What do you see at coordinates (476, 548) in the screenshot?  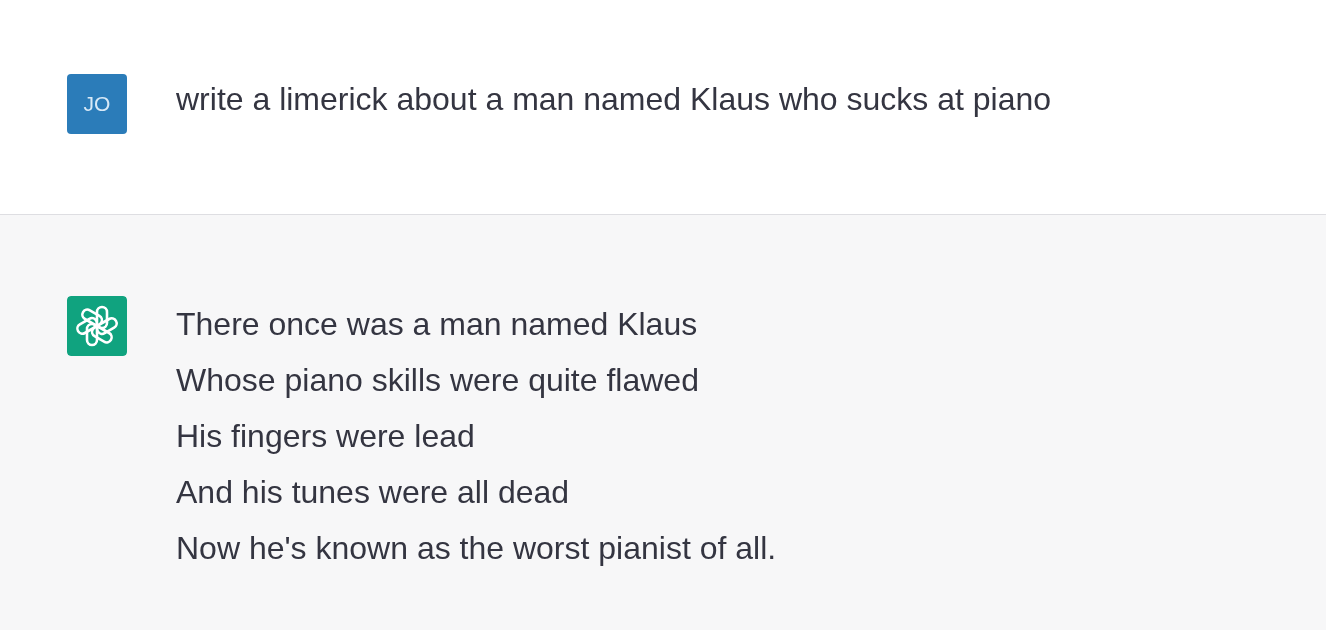 I see `poem-line: Now he's known as the worst pianist of all.` at bounding box center [476, 548].